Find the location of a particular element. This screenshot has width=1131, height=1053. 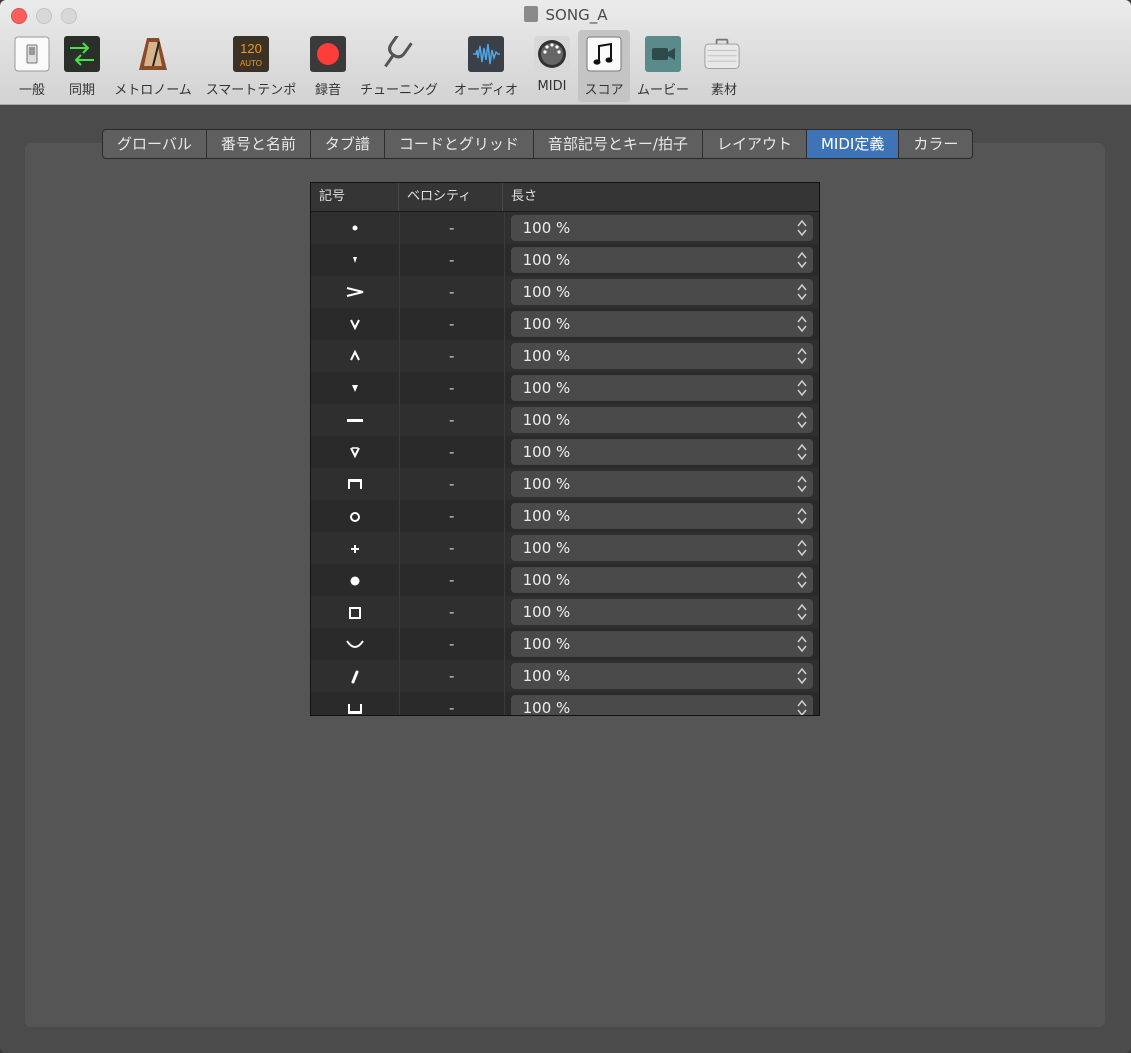

audio-waveform-icon is located at coordinates (486, 54).